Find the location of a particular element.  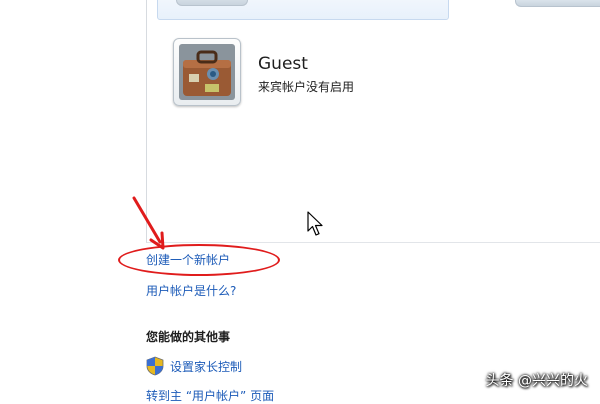

suitcase-icon is located at coordinates (207, 72).